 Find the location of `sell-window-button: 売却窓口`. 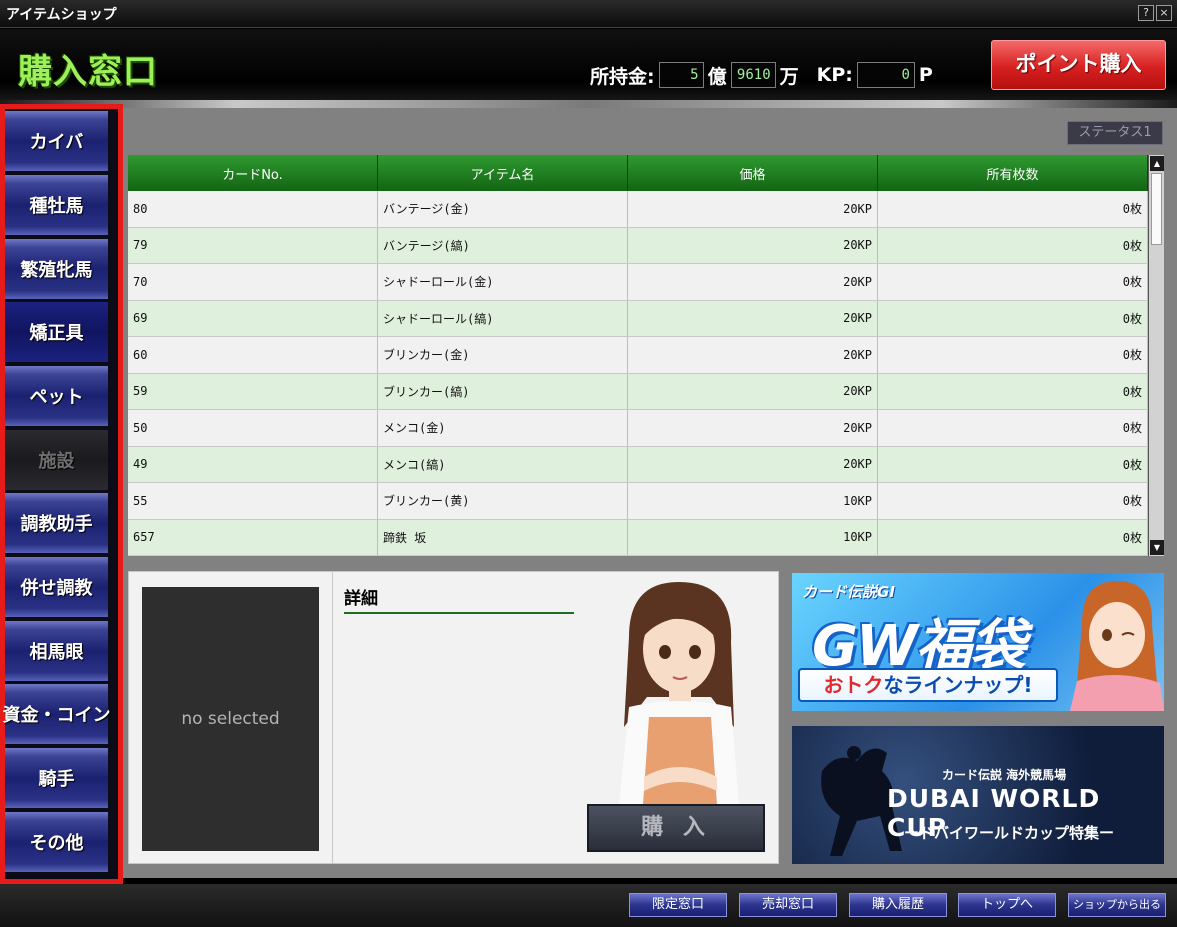

sell-window-button: 売却窓口 is located at coordinates (788, 905).